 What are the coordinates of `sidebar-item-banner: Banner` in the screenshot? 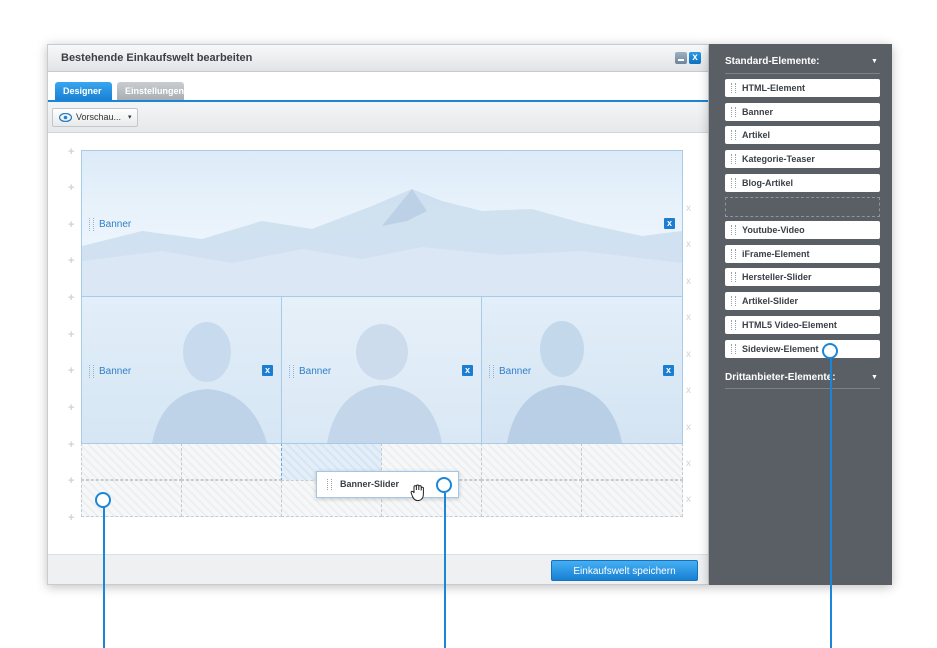 It's located at (802, 112).